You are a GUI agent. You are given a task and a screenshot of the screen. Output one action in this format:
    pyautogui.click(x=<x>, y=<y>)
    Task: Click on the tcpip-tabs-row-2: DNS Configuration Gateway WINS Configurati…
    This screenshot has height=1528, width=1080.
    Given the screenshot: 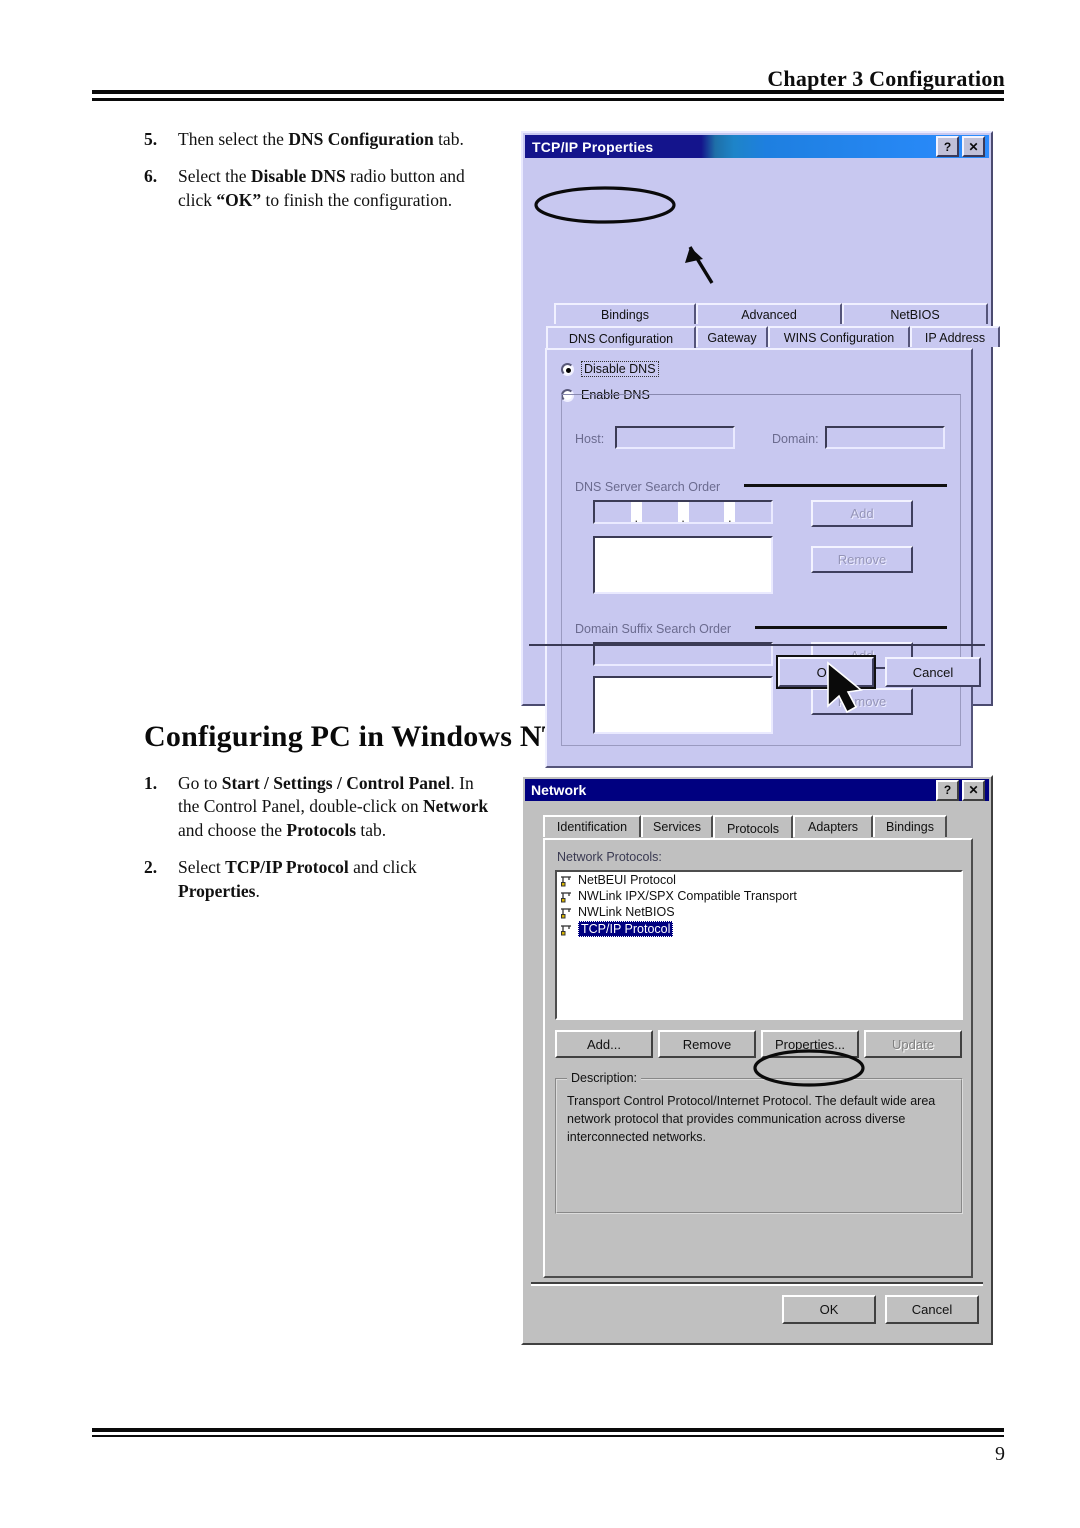 What is the action you would take?
    pyautogui.click(x=773, y=338)
    